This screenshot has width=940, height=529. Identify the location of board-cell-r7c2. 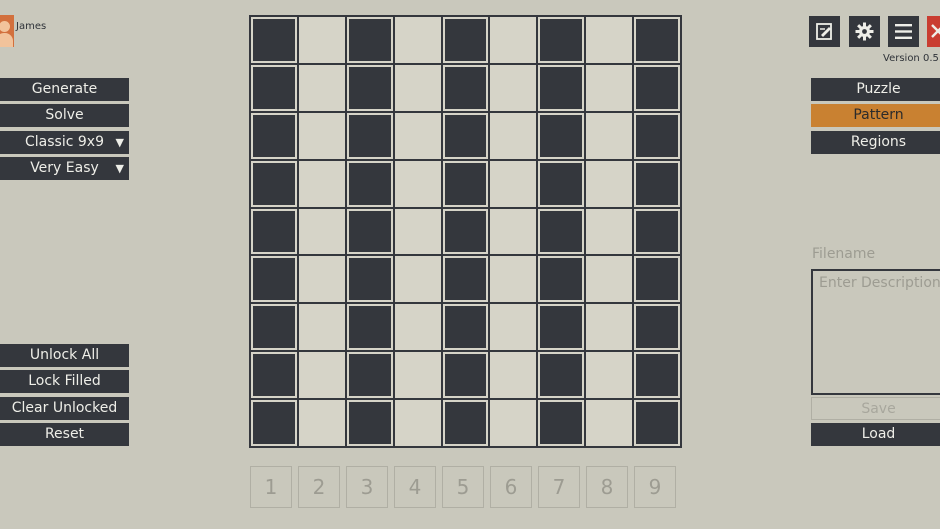
(321, 327).